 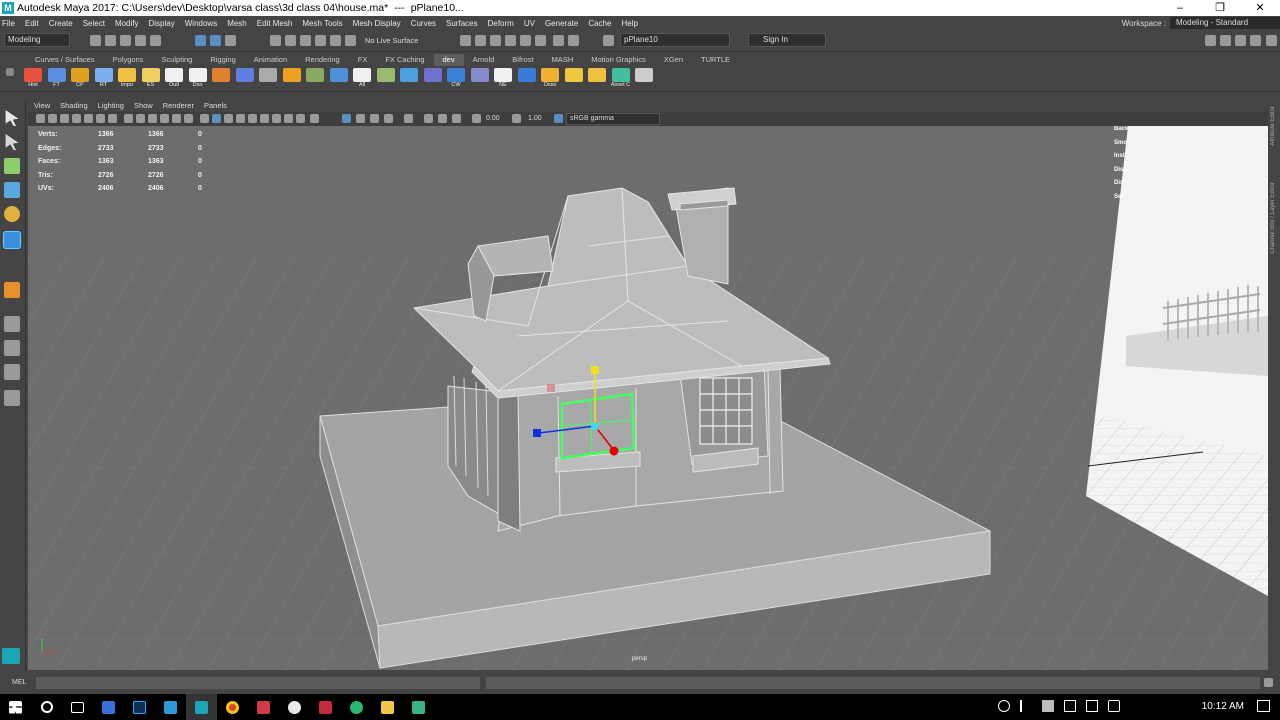 What do you see at coordinates (456, 118) in the screenshot?
I see `color-management-icon` at bounding box center [456, 118].